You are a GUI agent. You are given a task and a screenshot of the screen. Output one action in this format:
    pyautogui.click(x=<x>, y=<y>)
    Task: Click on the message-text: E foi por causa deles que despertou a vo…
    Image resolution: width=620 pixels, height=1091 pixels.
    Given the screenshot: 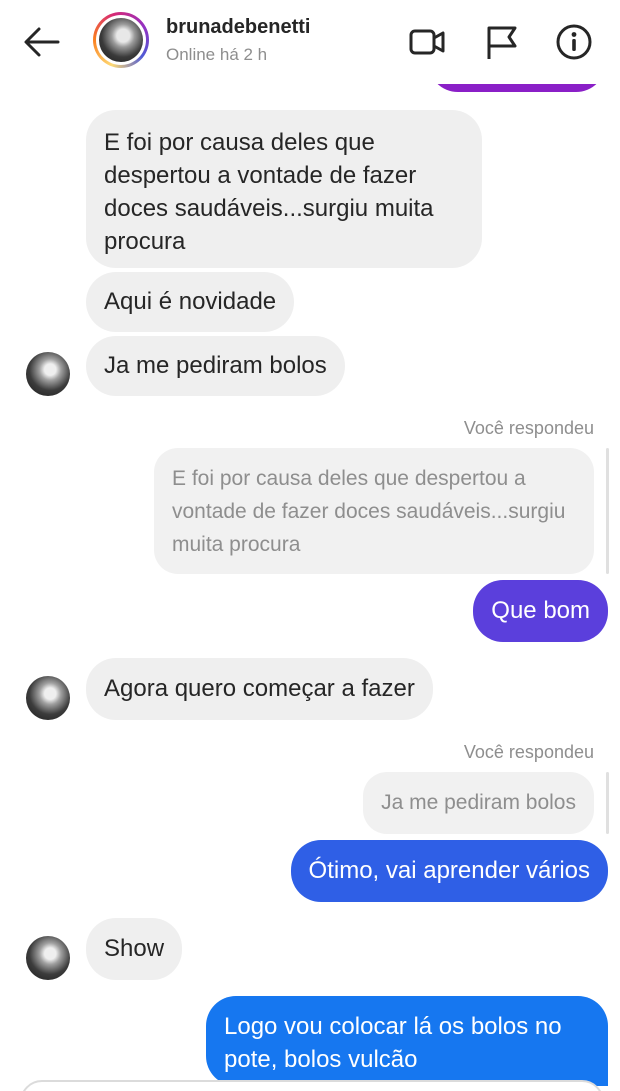 What is the action you would take?
    pyautogui.click(x=269, y=192)
    